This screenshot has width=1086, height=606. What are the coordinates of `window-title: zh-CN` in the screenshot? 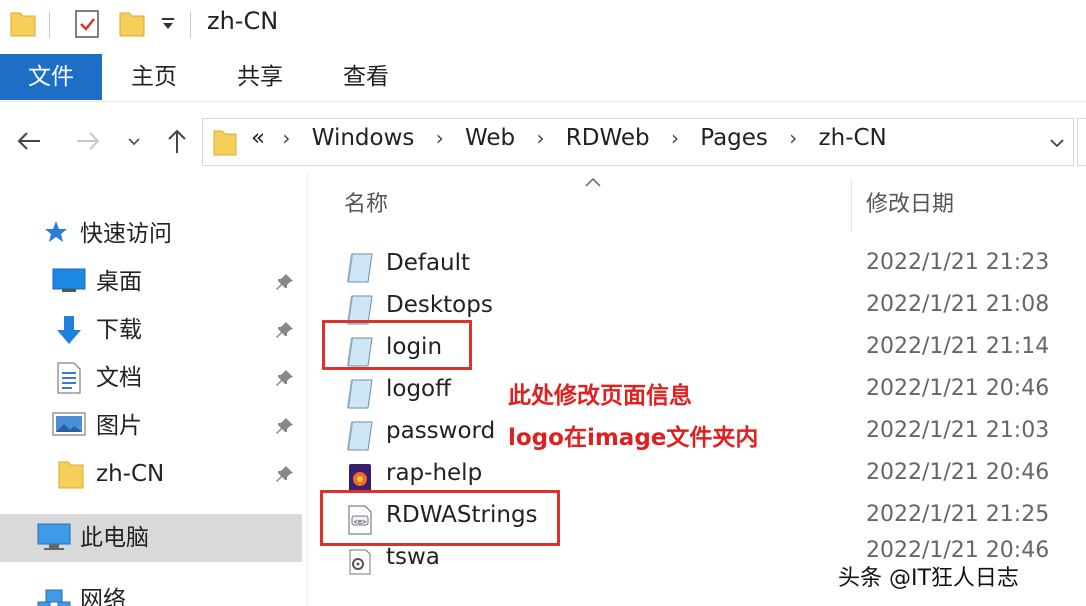 It's located at (243, 21).